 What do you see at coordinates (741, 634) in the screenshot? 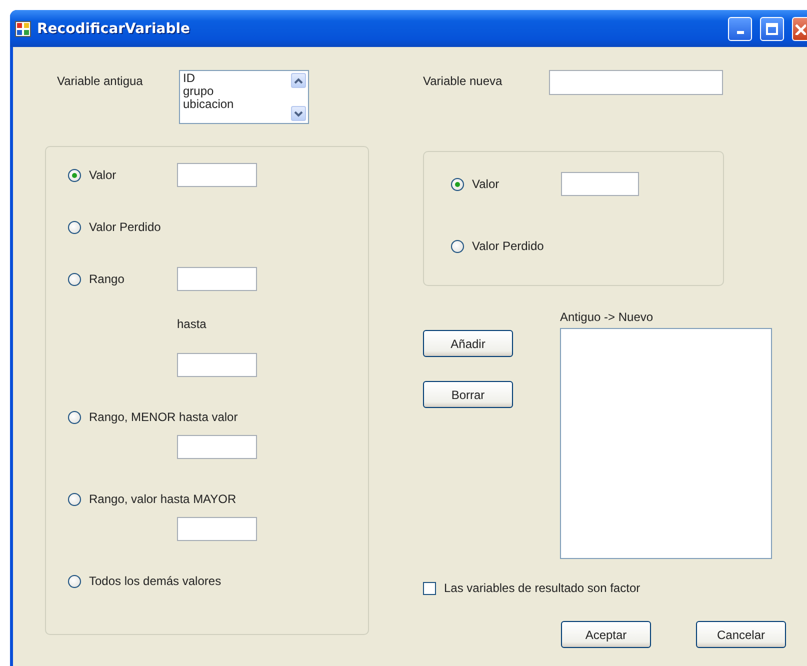
I see `dialog-button: Cancelar` at bounding box center [741, 634].